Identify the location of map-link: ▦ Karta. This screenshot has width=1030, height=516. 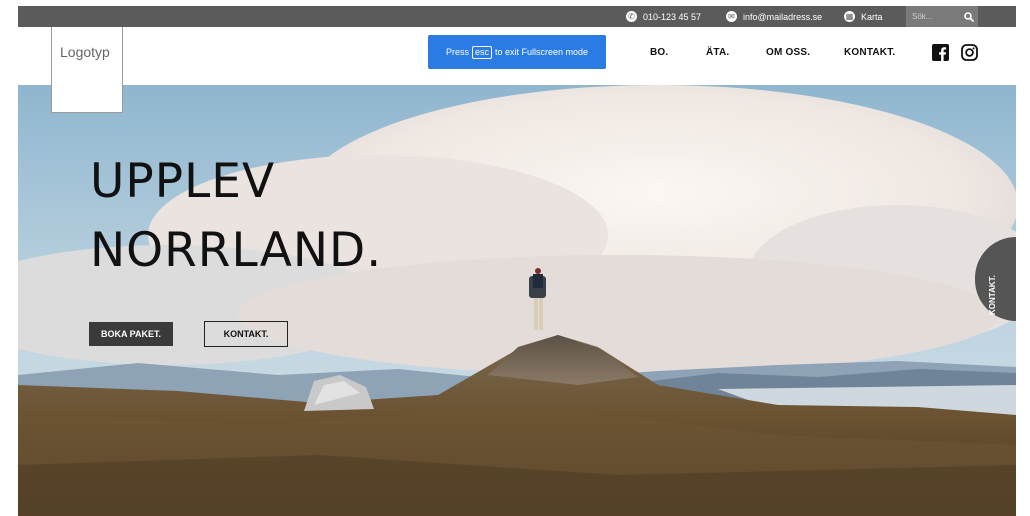
(863, 16).